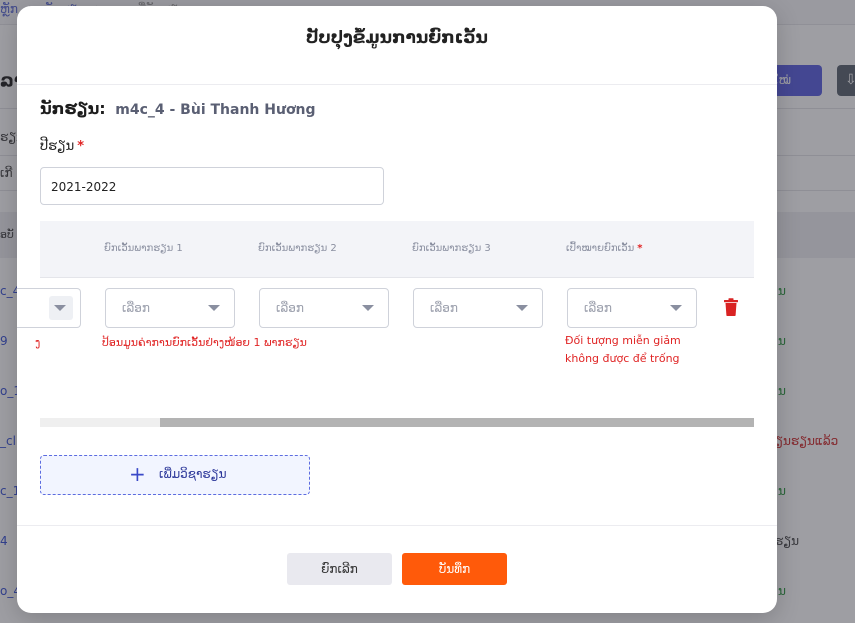 Image resolution: width=855 pixels, height=623 pixels. Describe the element at coordinates (600, 248) in the screenshot. I see `column-target-label: ເປົ້າໝາຍຍົກເວັ້ນ` at that location.